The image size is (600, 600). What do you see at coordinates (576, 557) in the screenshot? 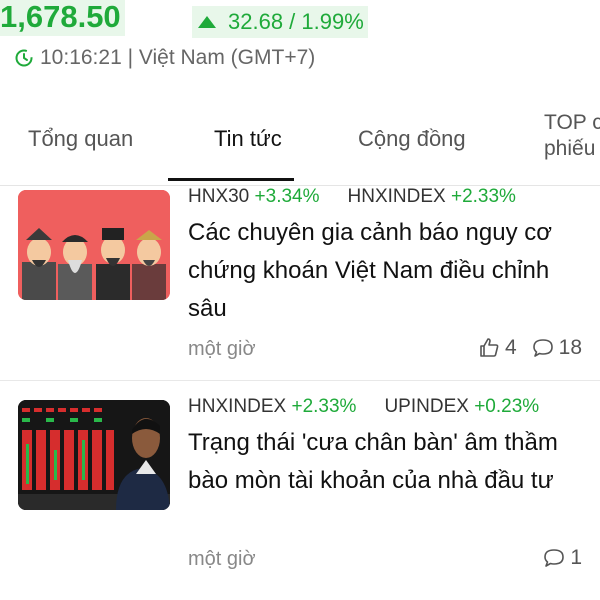
I see `comment-count: 1` at bounding box center [576, 557].